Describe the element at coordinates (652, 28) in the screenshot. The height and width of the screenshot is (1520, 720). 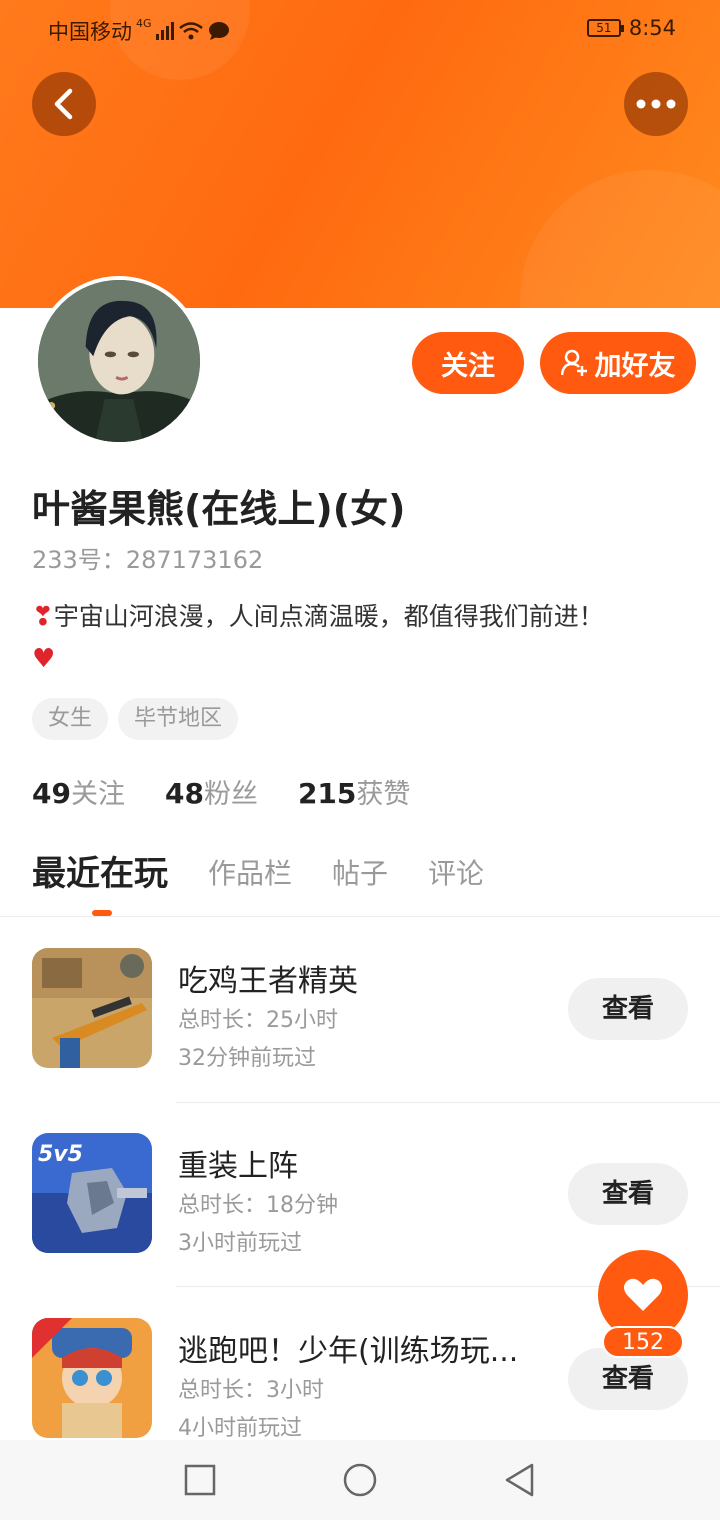
I see `clock: 8:54` at that location.